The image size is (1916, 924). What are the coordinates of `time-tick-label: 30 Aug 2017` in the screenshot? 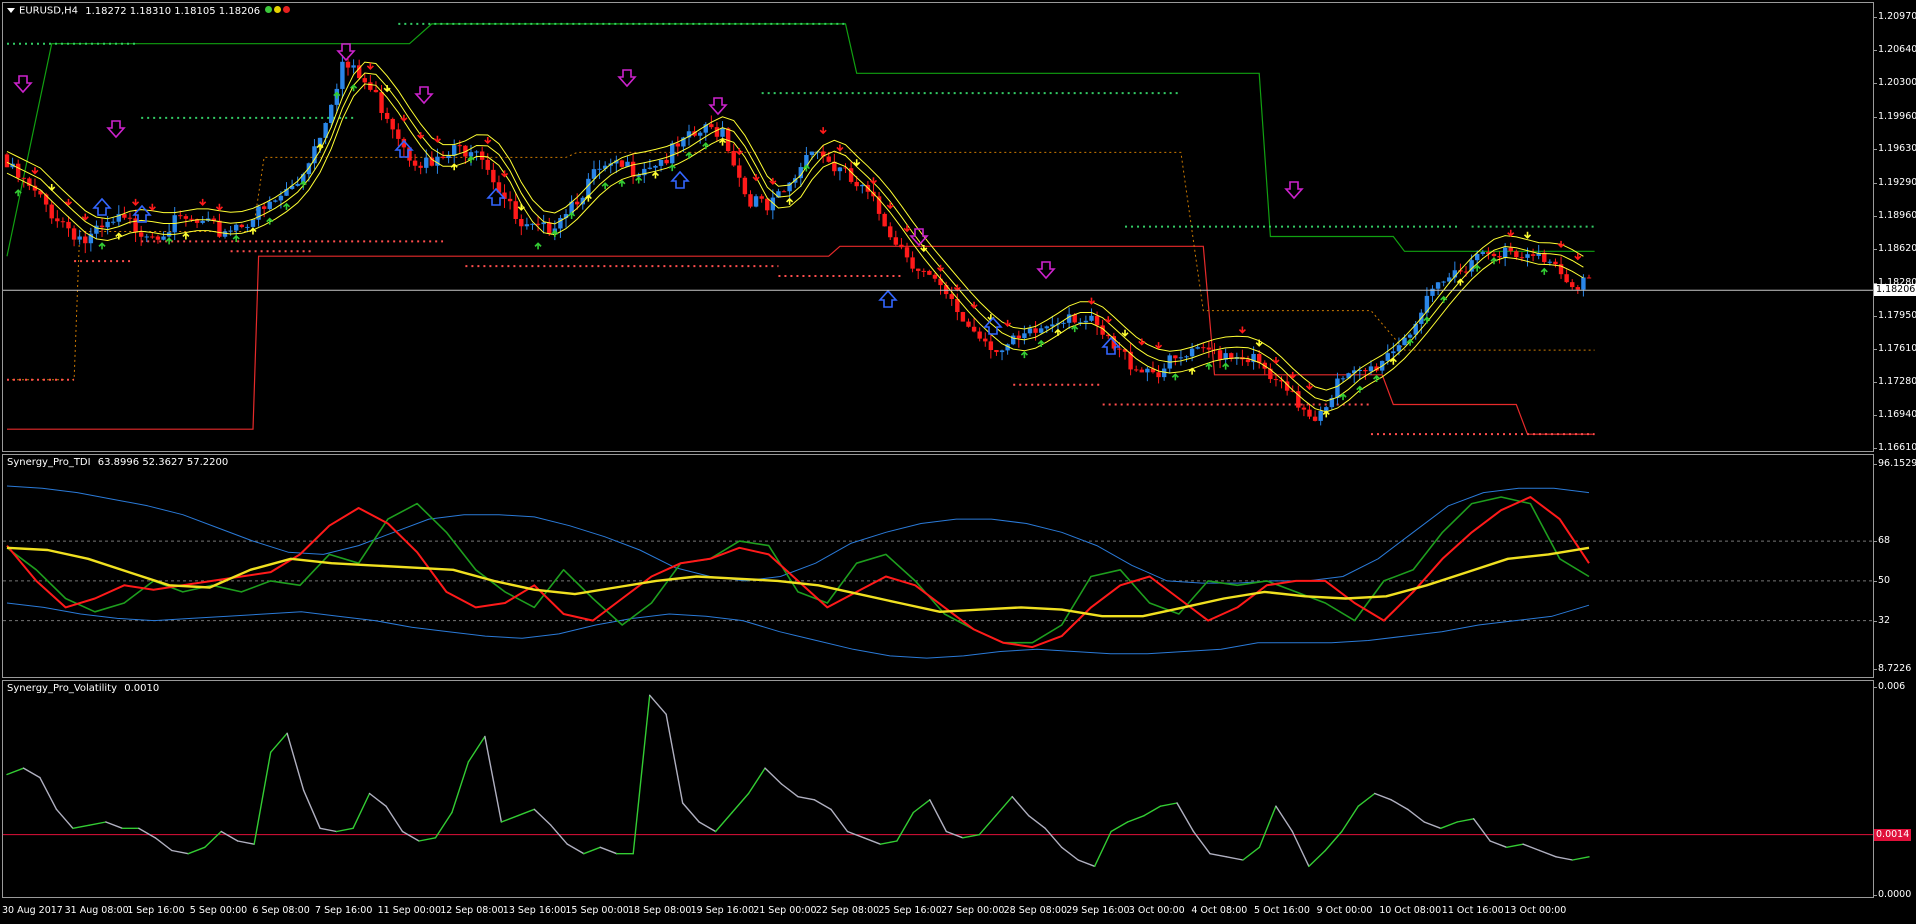 It's located at (32, 910).